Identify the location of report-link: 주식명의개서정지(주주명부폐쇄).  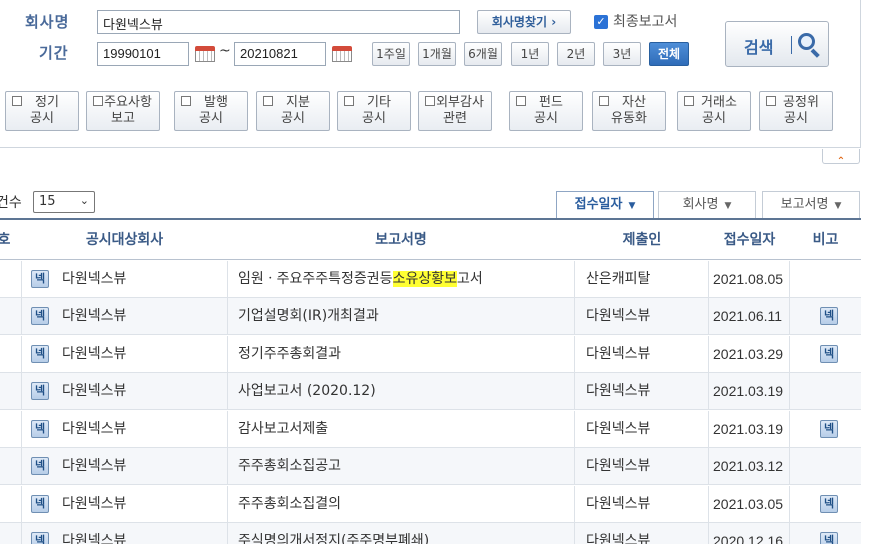
(333, 533).